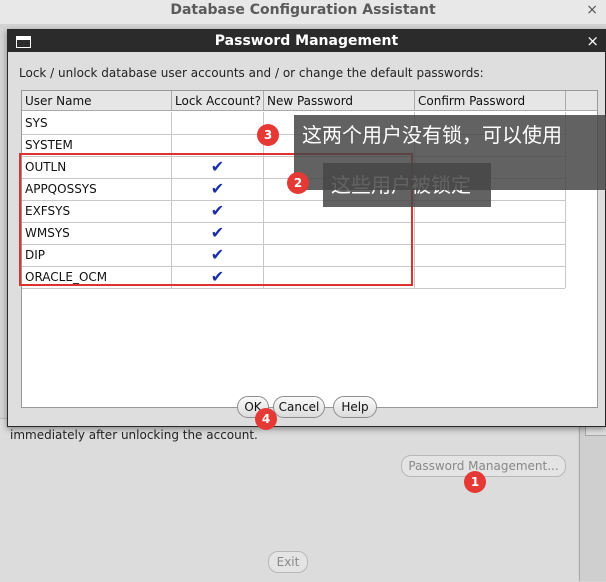  What do you see at coordinates (450, 152) in the screenshot?
I see `annotation-unlocked-users: 这两个用户没有锁，可以使用` at bounding box center [450, 152].